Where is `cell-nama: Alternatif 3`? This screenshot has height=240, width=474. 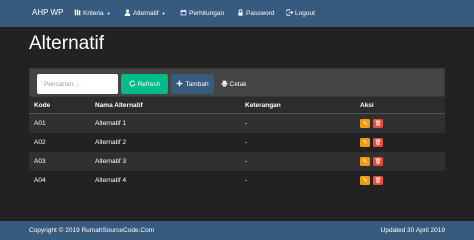 cell-nama: Alternatif 3 is located at coordinates (111, 161).